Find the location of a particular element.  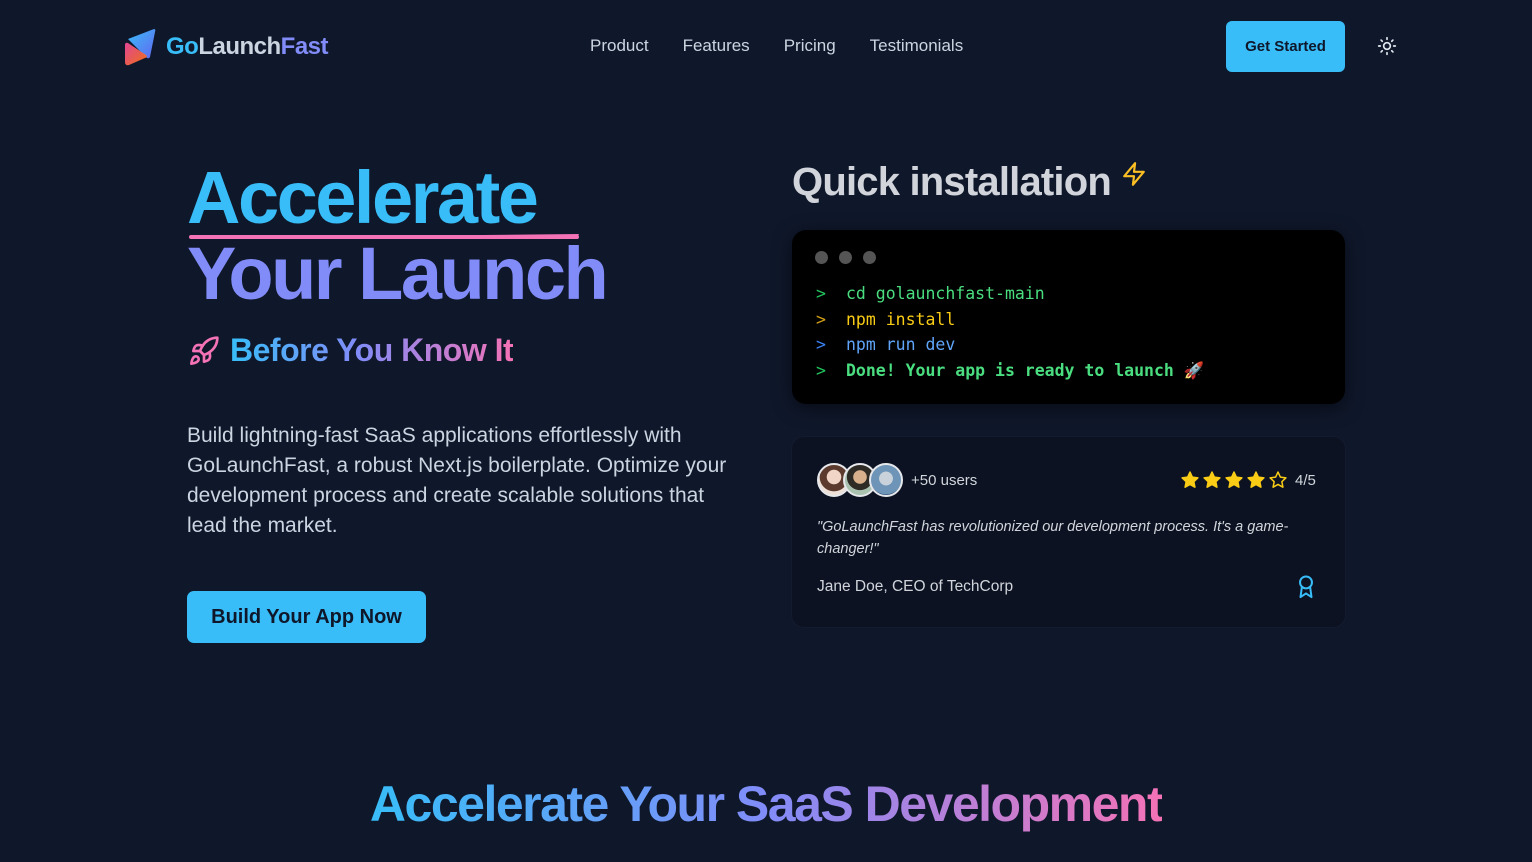

nav-link-product: Product is located at coordinates (619, 46).